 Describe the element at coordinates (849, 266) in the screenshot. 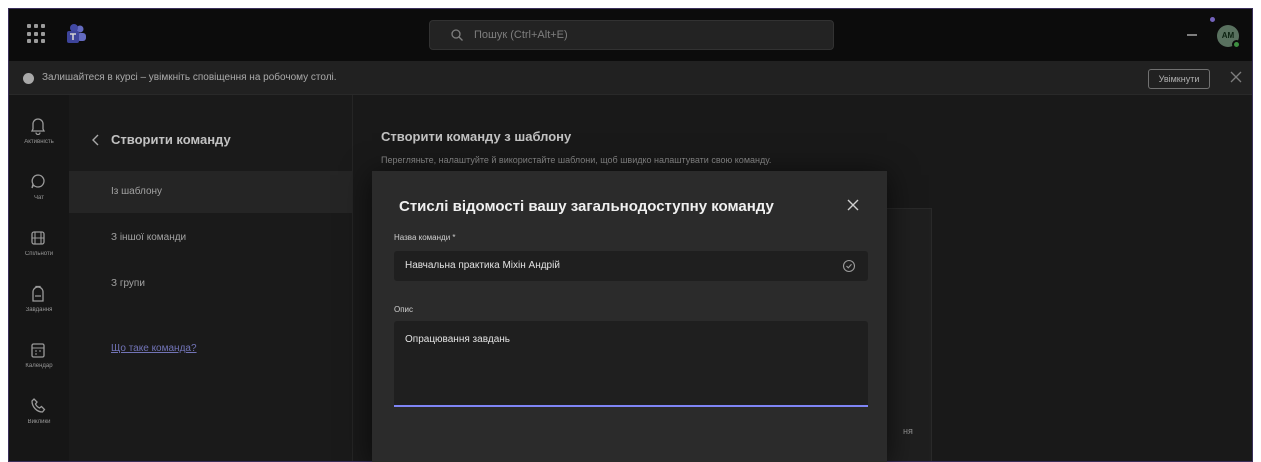

I see `check-circle-icon` at that location.